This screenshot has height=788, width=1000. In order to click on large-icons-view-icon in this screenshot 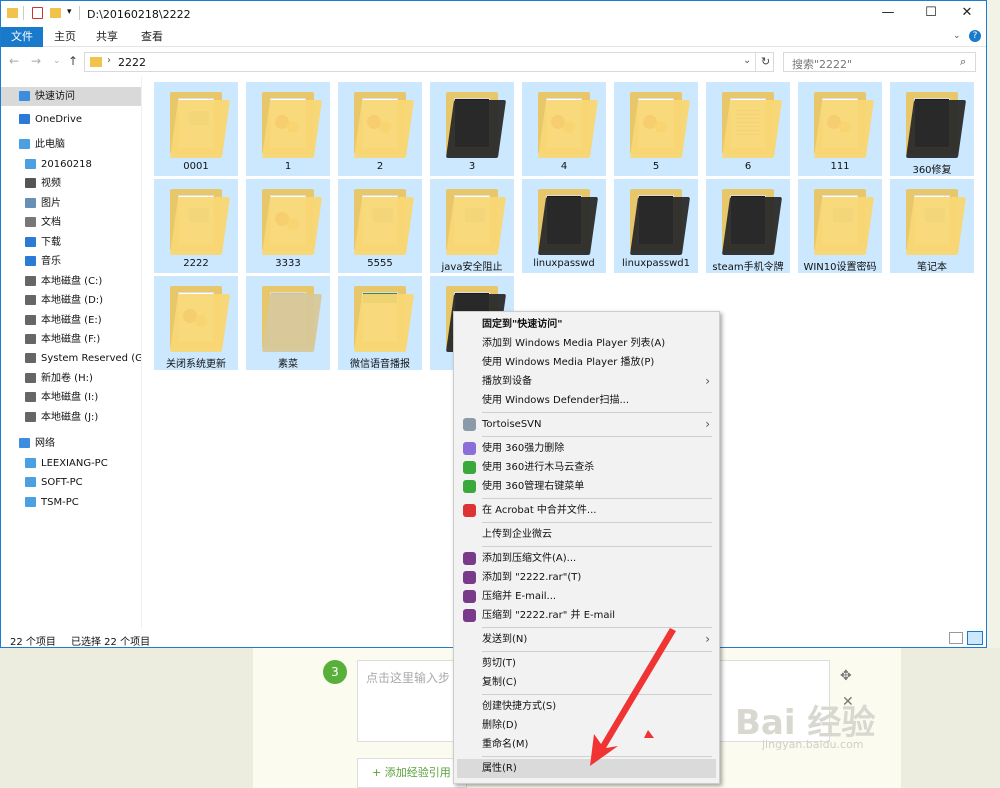, I will do `click(975, 638)`.